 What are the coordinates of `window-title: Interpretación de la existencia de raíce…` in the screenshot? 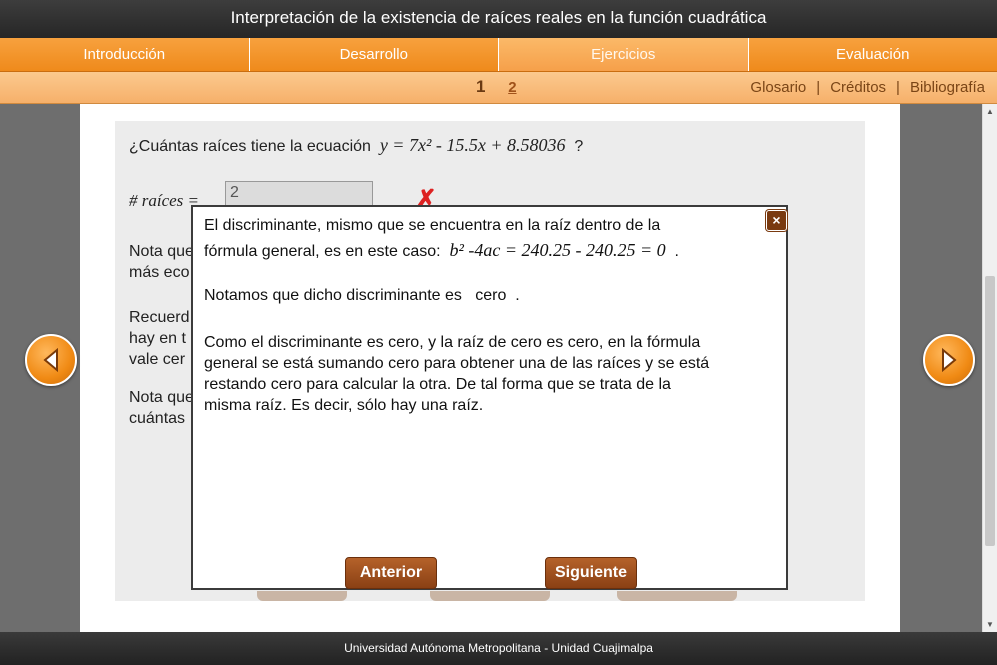 It's located at (498, 19).